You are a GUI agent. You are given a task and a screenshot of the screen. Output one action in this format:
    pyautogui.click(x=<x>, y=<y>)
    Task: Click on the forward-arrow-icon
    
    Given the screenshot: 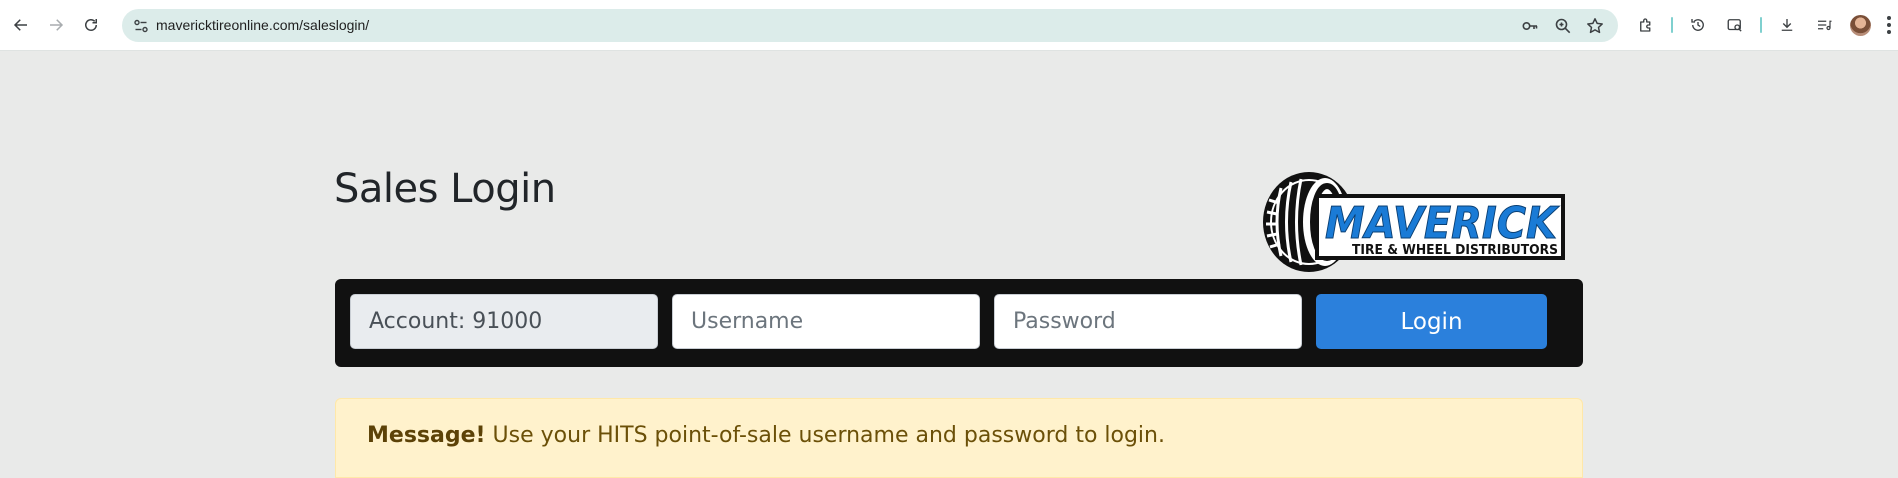 What is the action you would take?
    pyautogui.click(x=57, y=25)
    